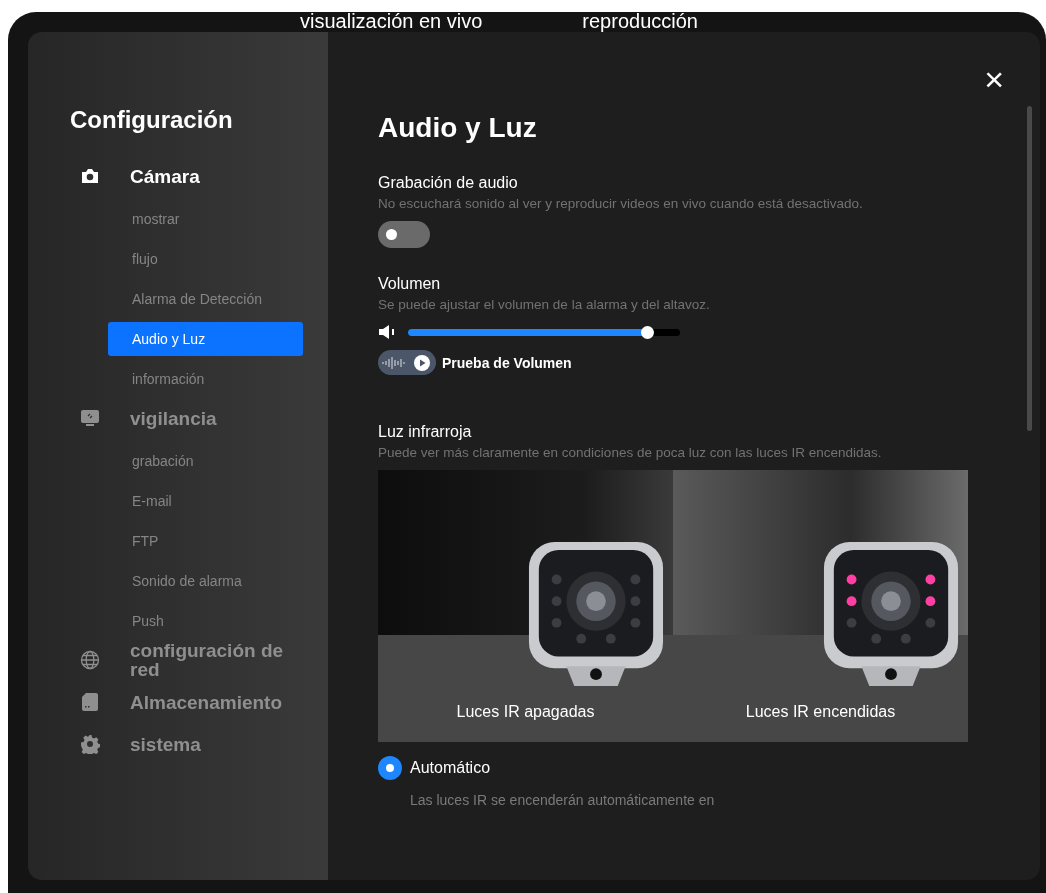 This screenshot has height=893, width=1046. I want to click on radio-button, so click(390, 768).